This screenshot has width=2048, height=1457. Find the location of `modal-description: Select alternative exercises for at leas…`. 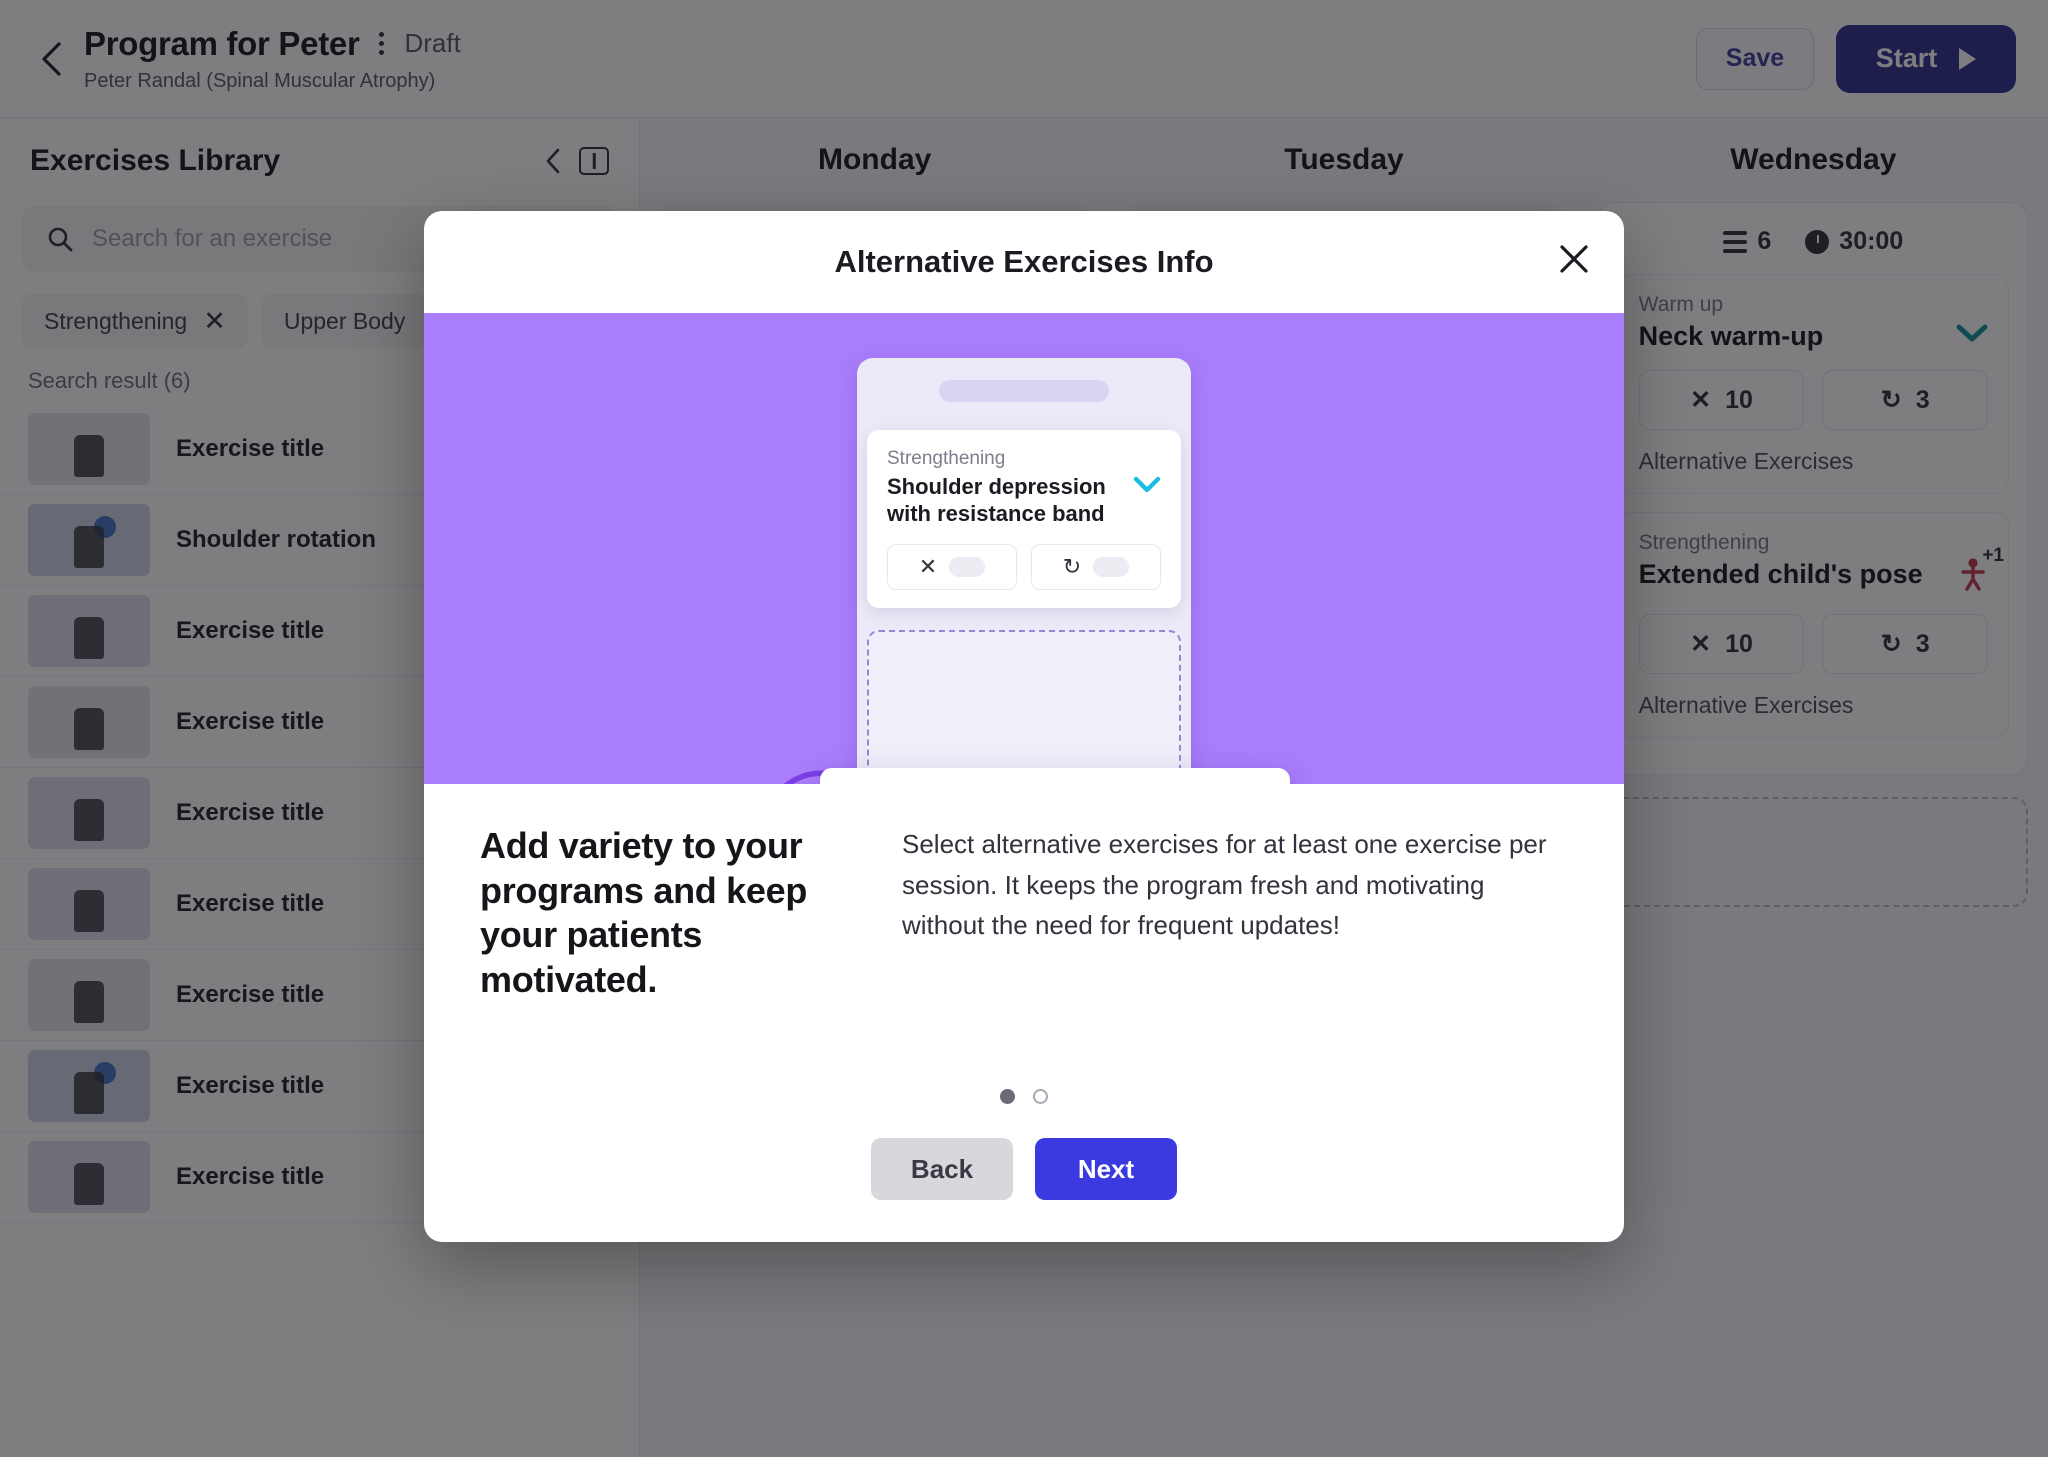

modal-description: Select alternative exercises for at leas… is located at coordinates (1224, 885).